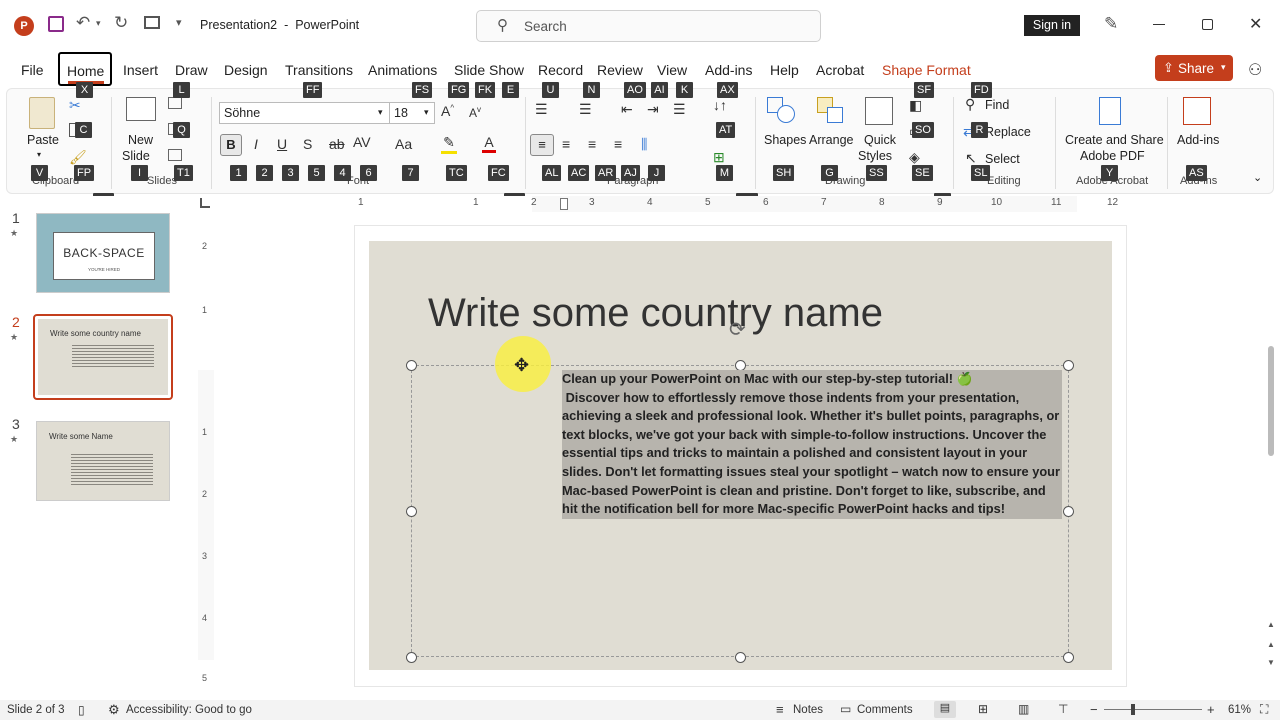 The image size is (1280, 720). What do you see at coordinates (1114, 140) in the screenshot?
I see `create-share-label-1: Create and Share` at bounding box center [1114, 140].